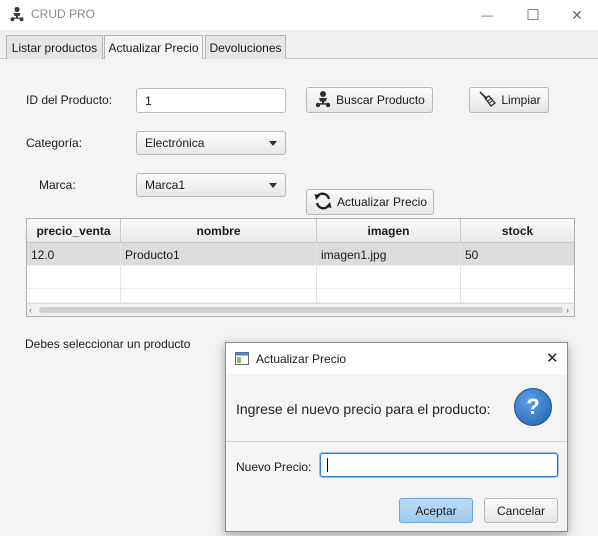 This screenshot has height=536, width=598. Describe the element at coordinates (165, 185) in the screenshot. I see `brand-value: Marca1` at that location.